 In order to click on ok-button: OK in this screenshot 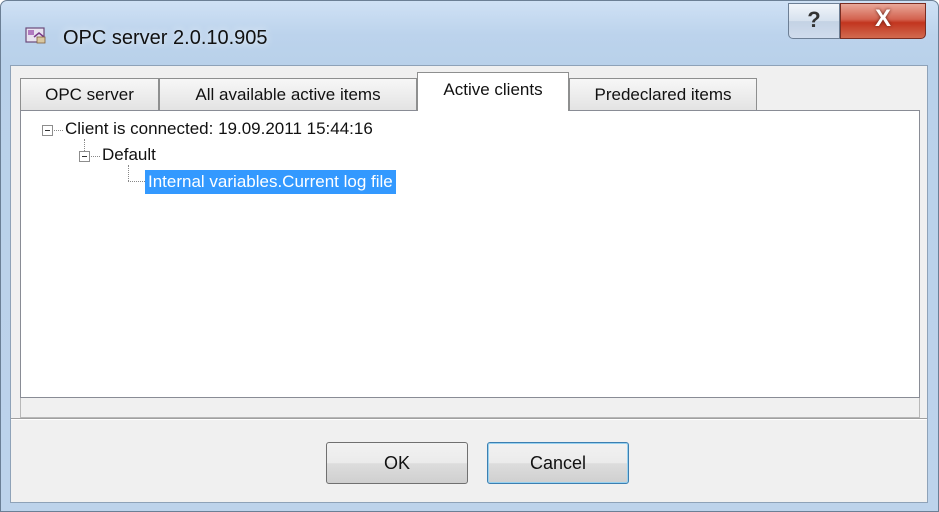, I will do `click(397, 463)`.